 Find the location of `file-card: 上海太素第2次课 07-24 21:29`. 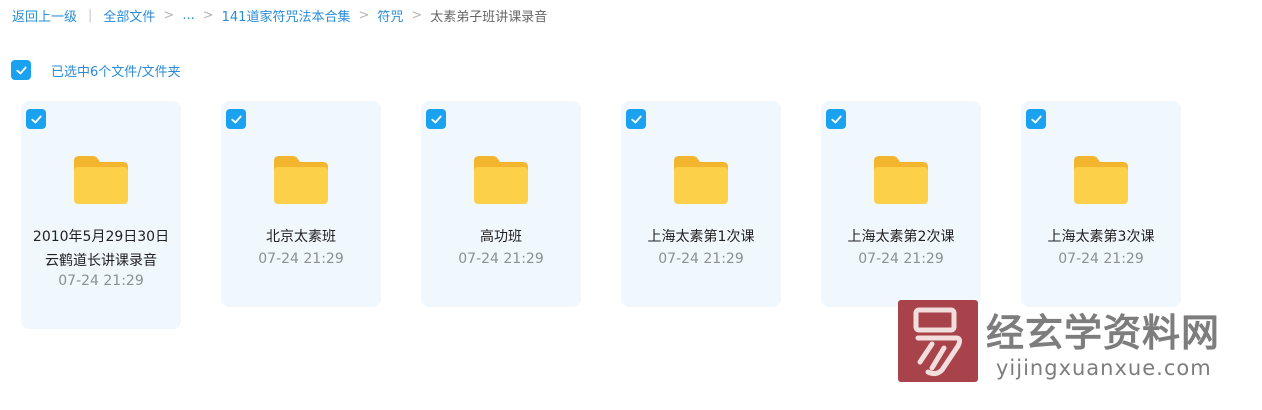

file-card: 上海太素第2次课 07-24 21:29 is located at coordinates (901, 204).